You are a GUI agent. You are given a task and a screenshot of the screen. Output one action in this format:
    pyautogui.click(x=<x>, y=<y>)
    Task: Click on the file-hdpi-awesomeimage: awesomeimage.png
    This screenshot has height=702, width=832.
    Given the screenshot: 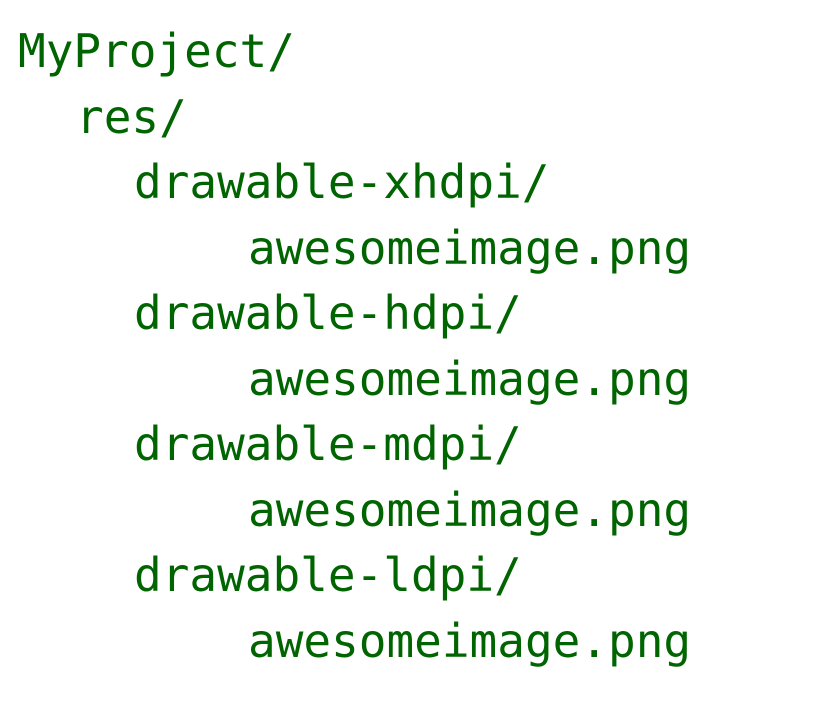 What is the action you would take?
    pyautogui.click(x=470, y=379)
    